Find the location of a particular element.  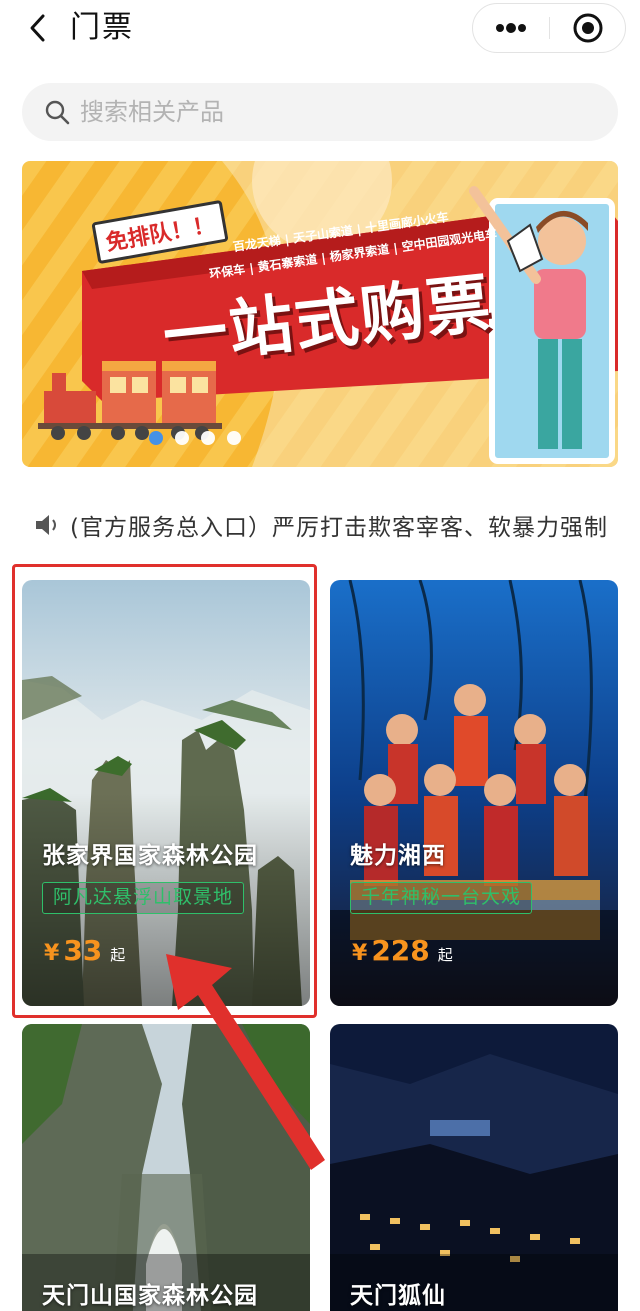

price-value: 228 is located at coordinates (400, 950).